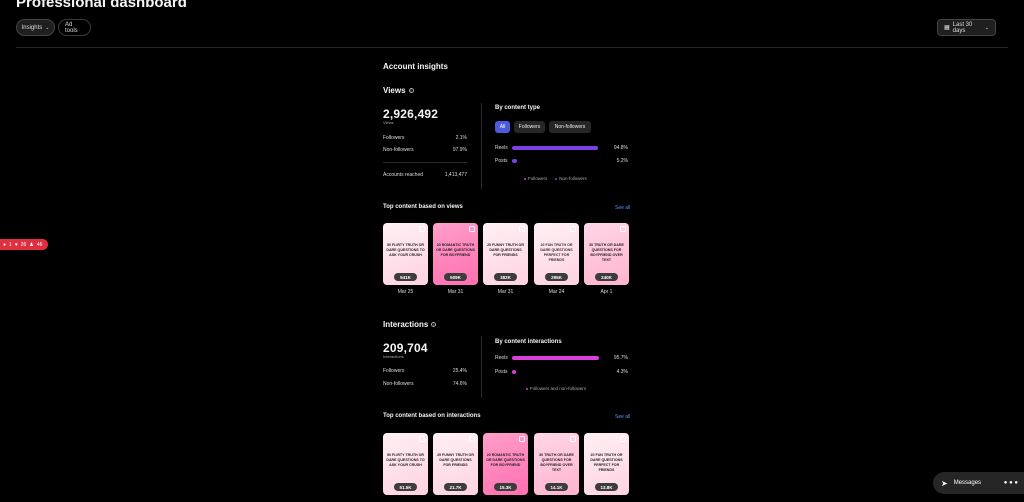 This screenshot has width=1024, height=502. Describe the element at coordinates (606, 277) in the screenshot. I see `view-count-badge: 240K` at that location.